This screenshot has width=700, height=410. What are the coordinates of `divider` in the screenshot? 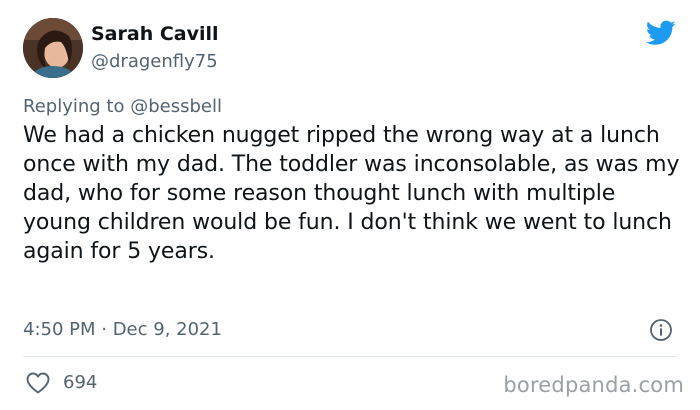 It's located at (350, 356).